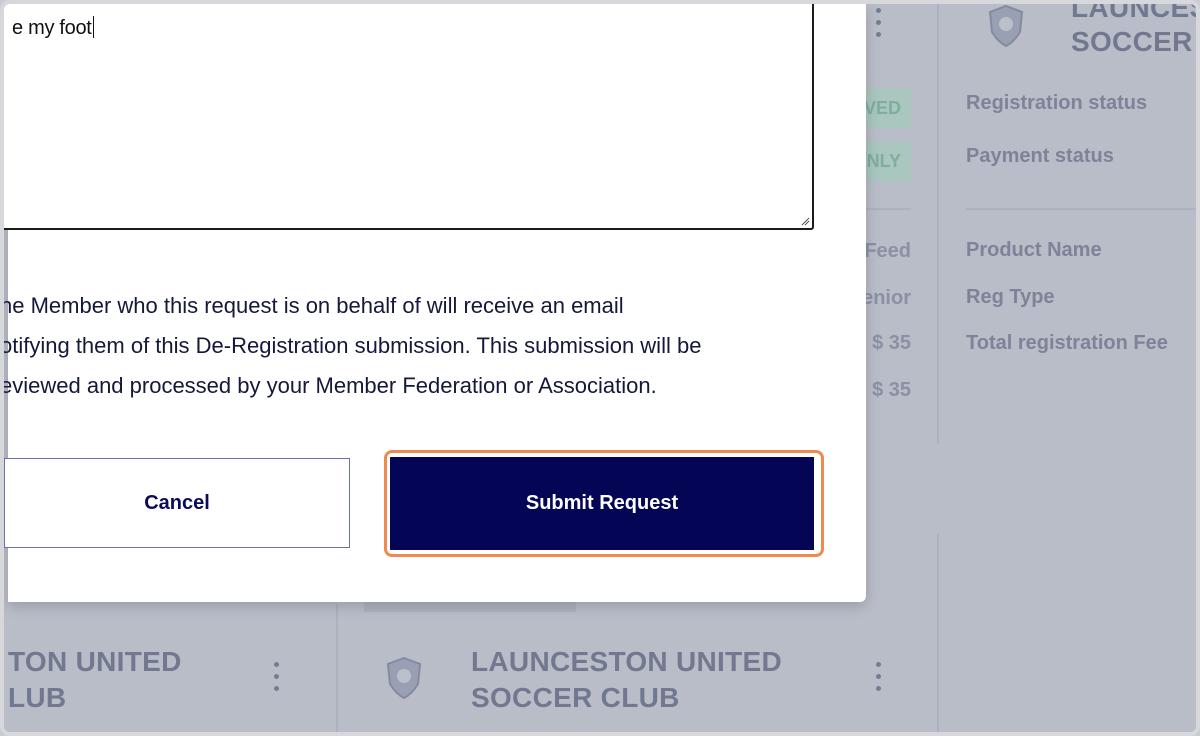 Image resolution: width=1200 pixels, height=736 pixels. What do you see at coordinates (52, 28) in the screenshot?
I see `reason-textarea-value: e my foot` at bounding box center [52, 28].